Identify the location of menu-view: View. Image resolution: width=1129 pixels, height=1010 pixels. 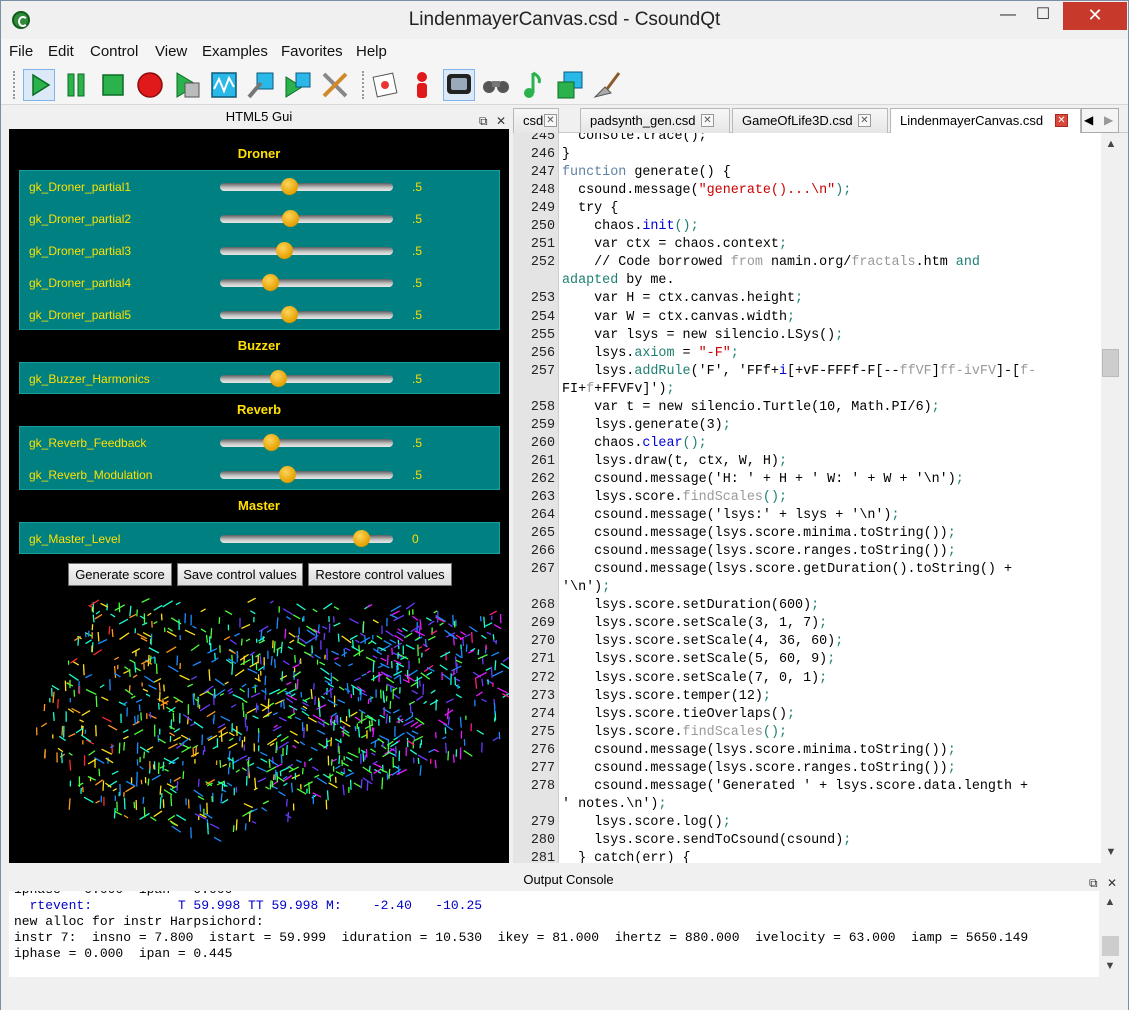
(171, 51).